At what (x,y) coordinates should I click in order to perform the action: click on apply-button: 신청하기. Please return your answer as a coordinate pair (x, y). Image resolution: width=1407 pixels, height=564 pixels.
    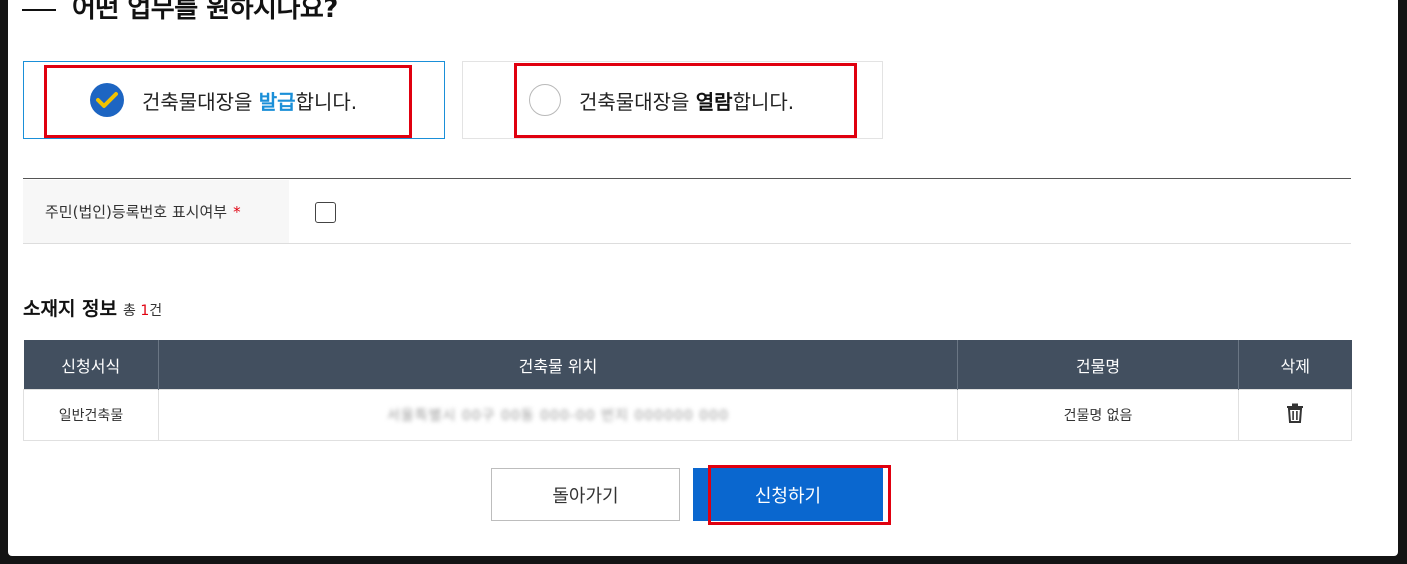
    Looking at the image, I should click on (788, 494).